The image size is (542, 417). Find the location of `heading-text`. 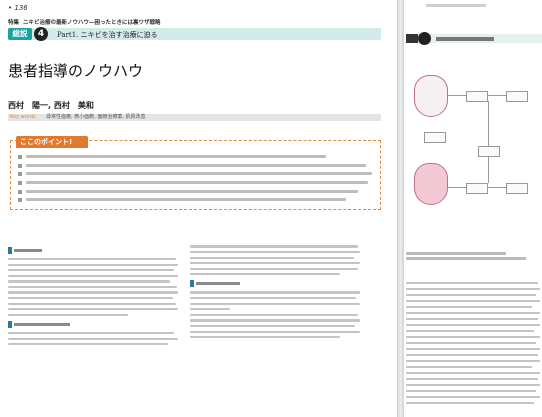

heading-text is located at coordinates (28, 250).